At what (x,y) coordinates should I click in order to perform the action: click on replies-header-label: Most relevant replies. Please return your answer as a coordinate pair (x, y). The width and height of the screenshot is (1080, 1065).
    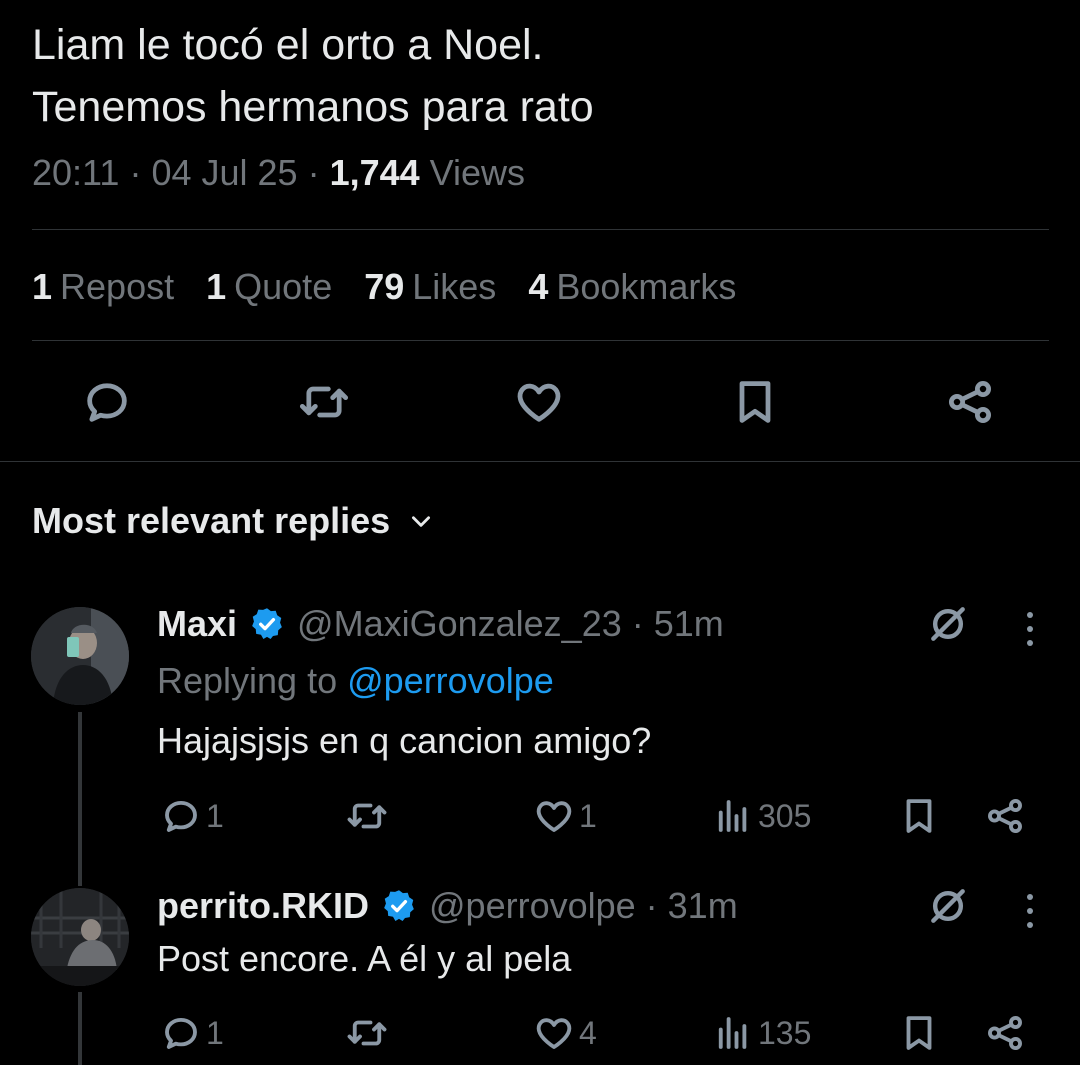
    Looking at the image, I should click on (211, 520).